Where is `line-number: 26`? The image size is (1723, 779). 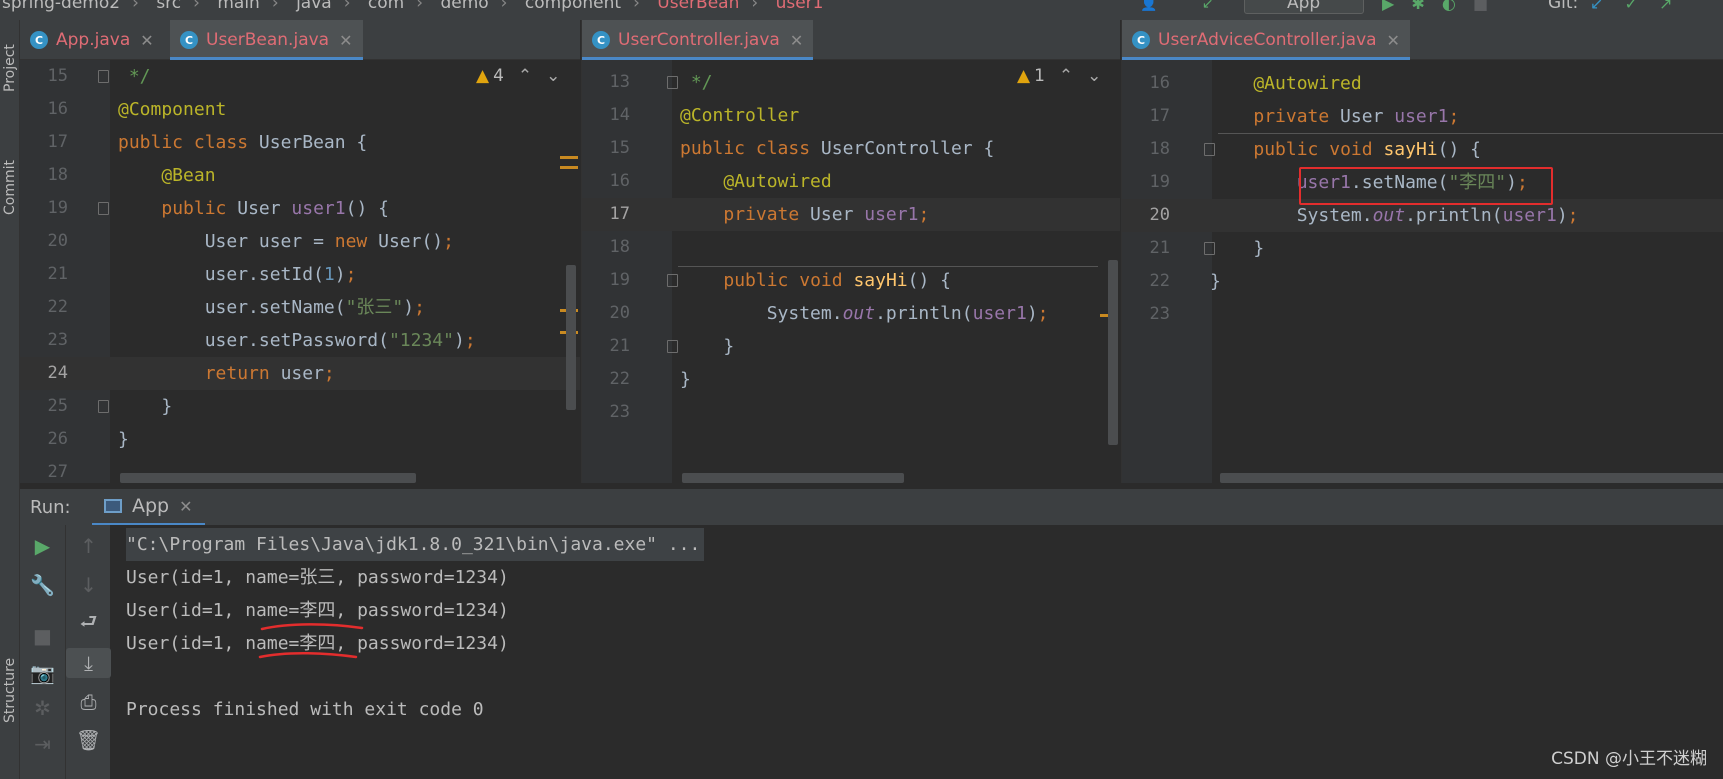
line-number: 26 is located at coordinates (57, 439).